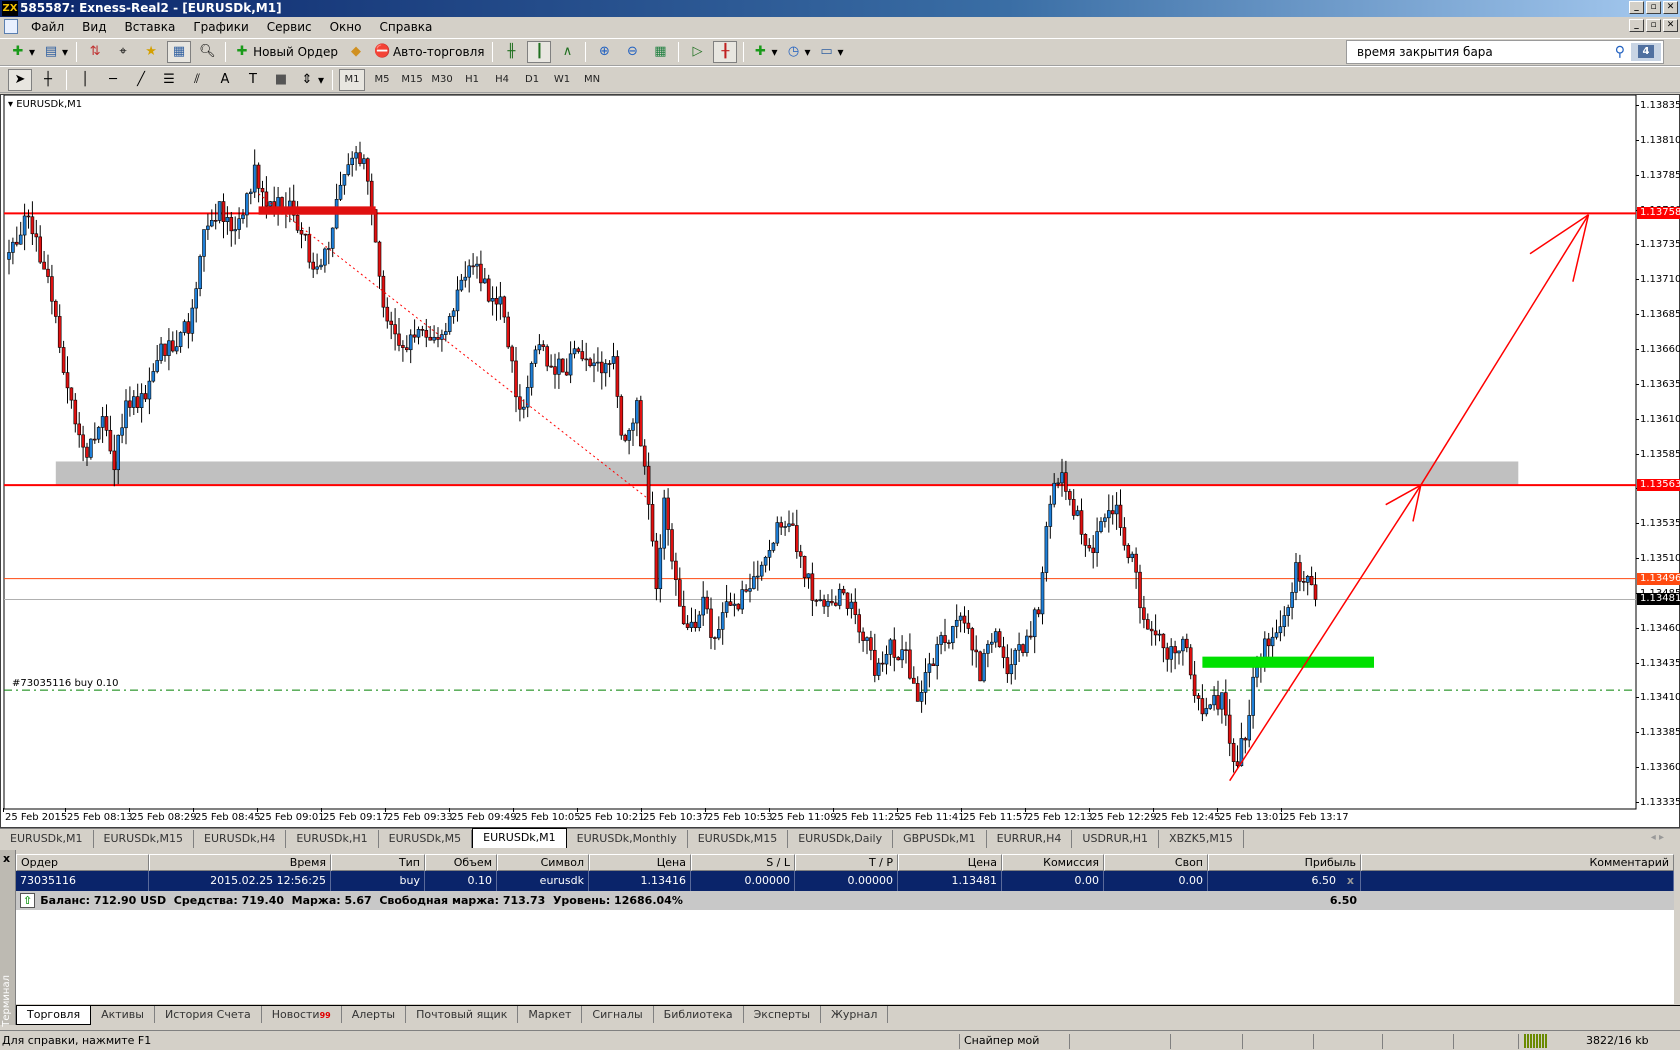 The width and height of the screenshot is (1680, 1050). What do you see at coordinates (55, 52) in the screenshot?
I see `profiles-button: ▤ ▾` at bounding box center [55, 52].